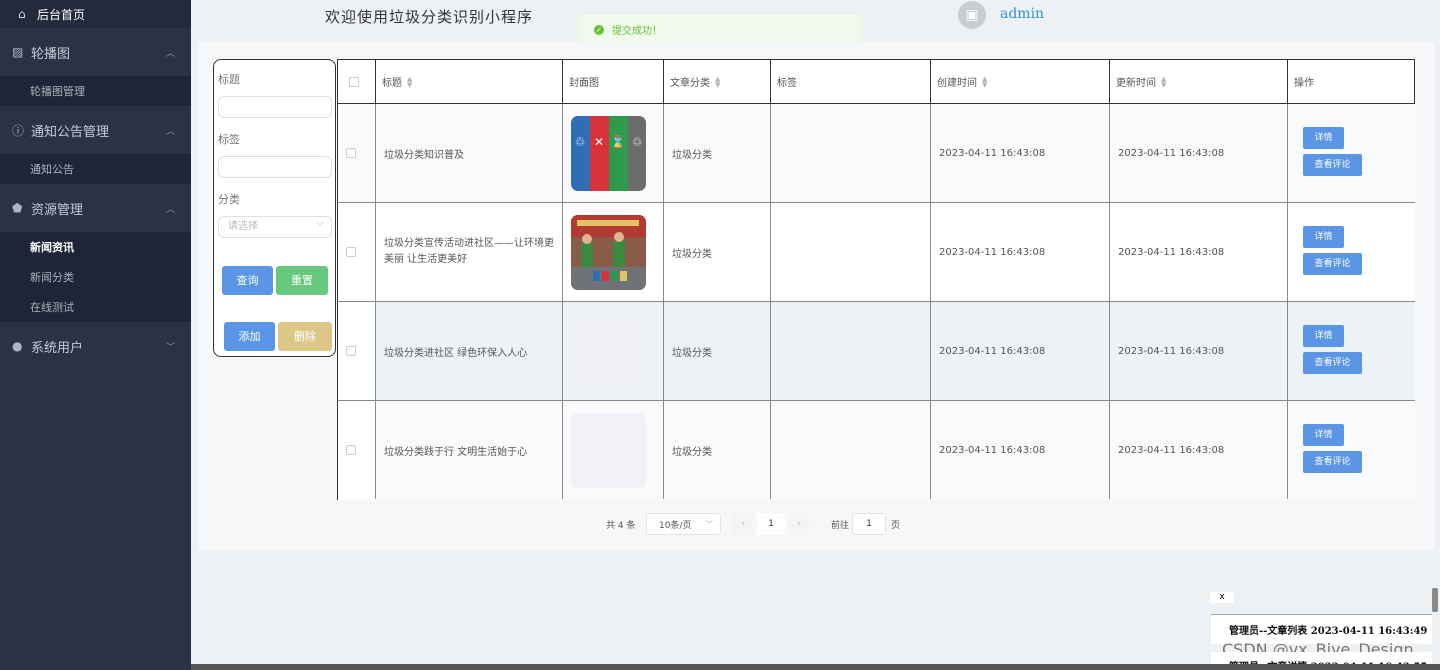  Describe the element at coordinates (1199, 81) in the screenshot. I see `column-header-updated: 更新时间 ▲ ▼` at that location.